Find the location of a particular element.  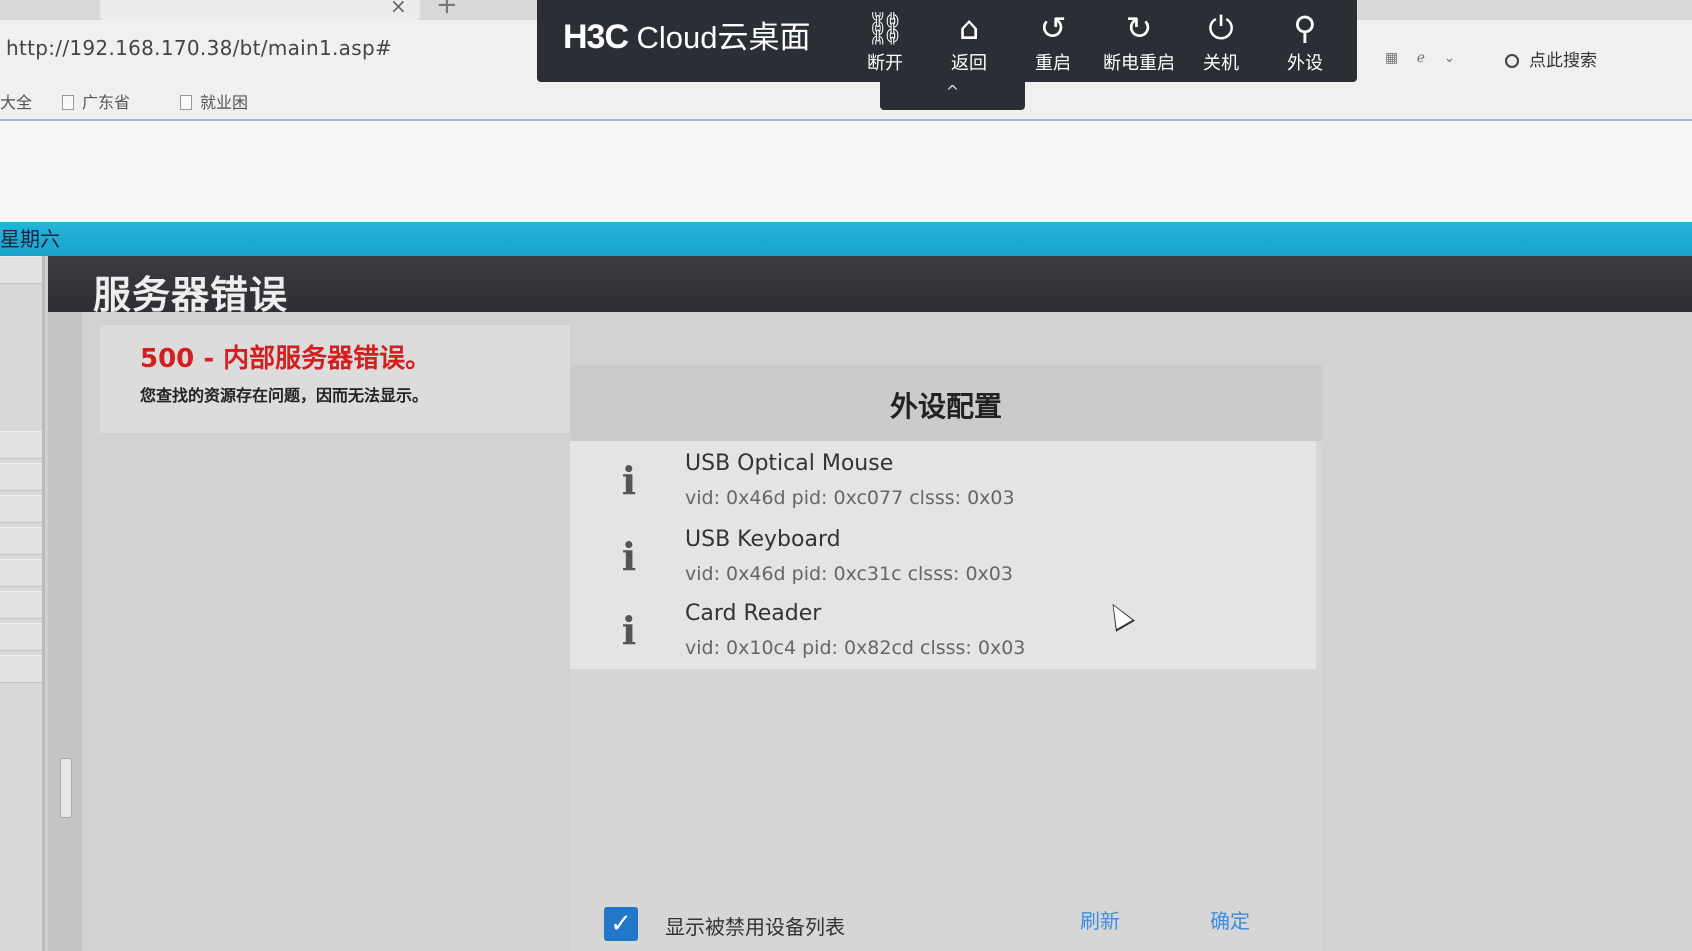

restart-icon: ↺ is located at coordinates (1053, 28).